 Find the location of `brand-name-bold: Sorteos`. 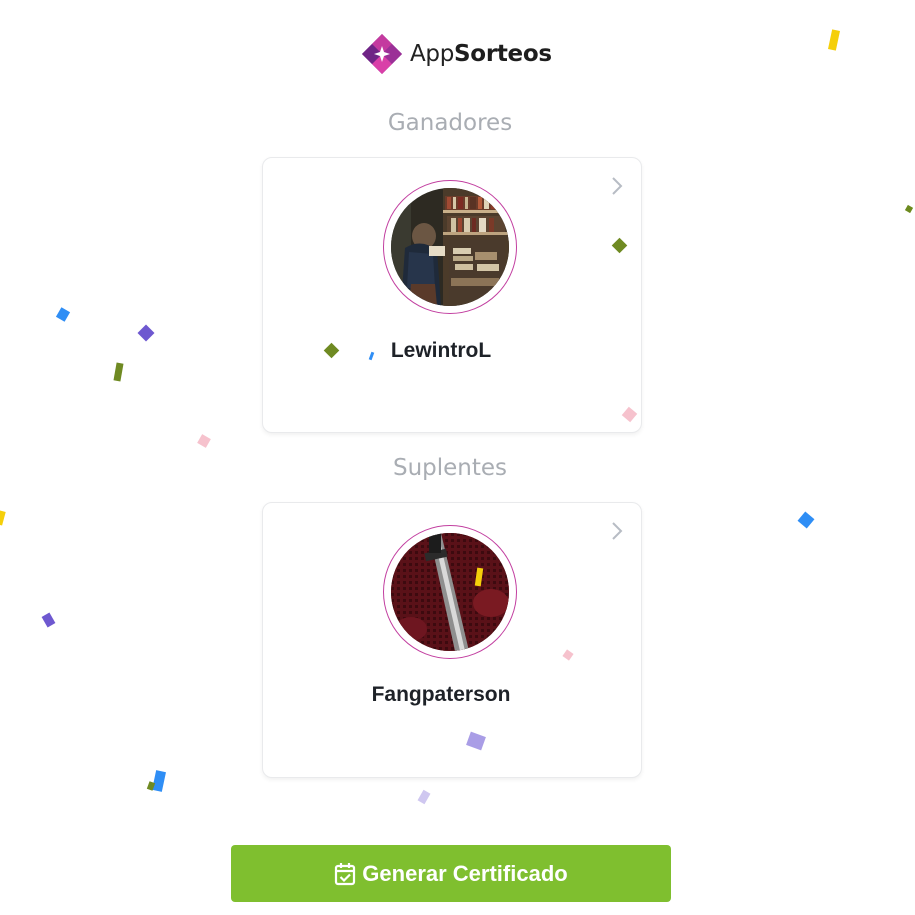

brand-name-bold: Sorteos is located at coordinates (503, 54).